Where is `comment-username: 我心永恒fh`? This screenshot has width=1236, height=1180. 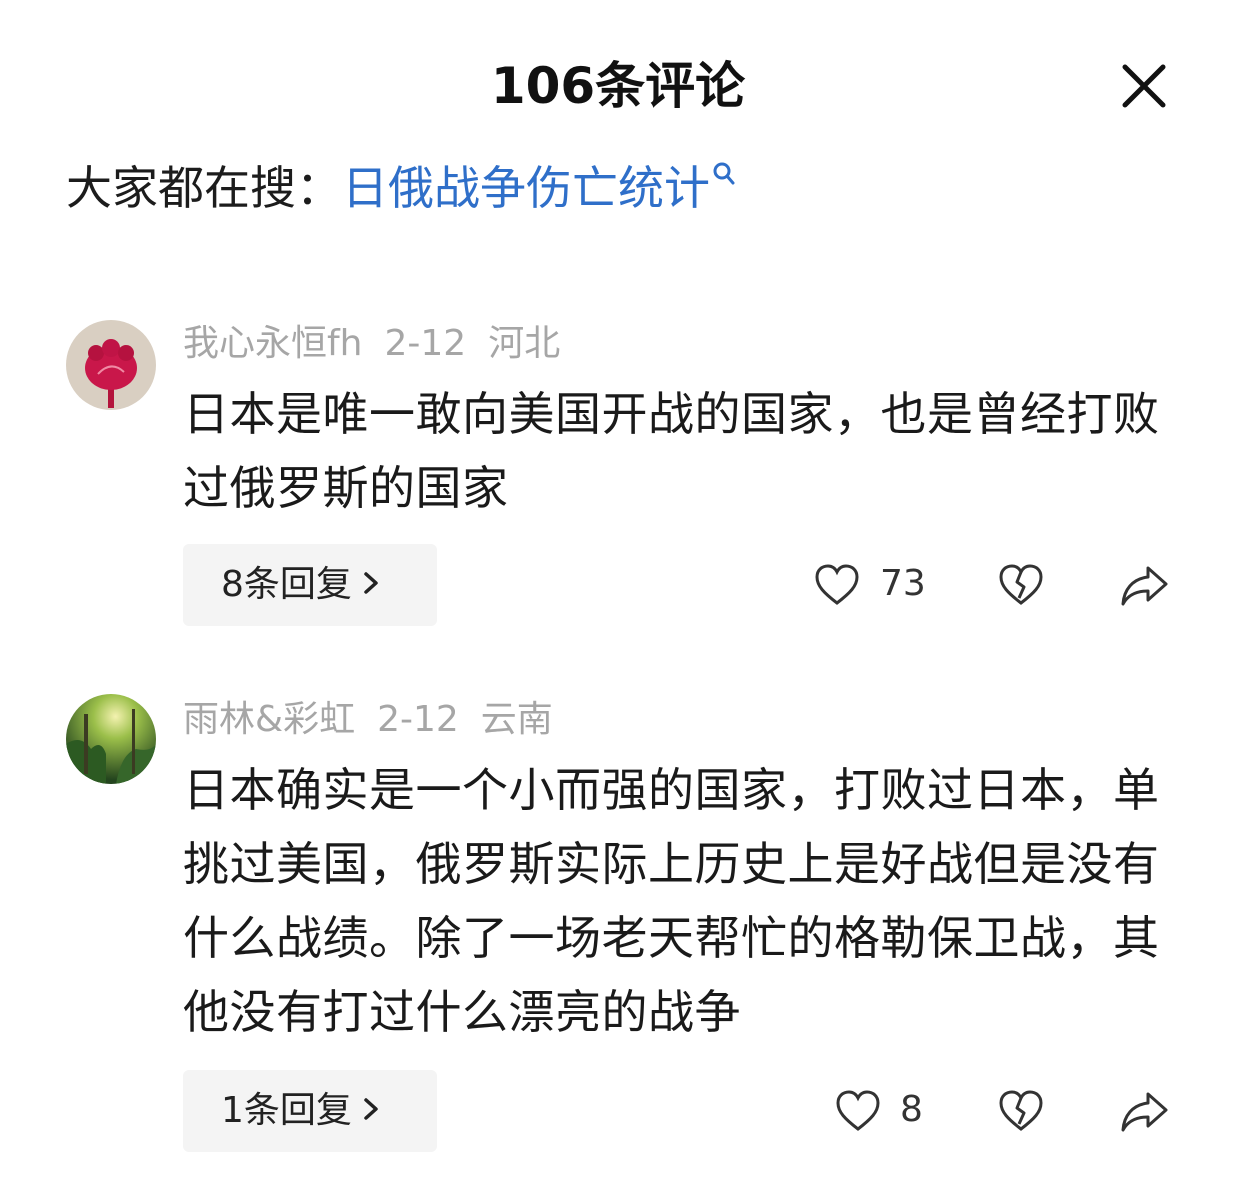 comment-username: 我心永恒fh is located at coordinates (273, 343).